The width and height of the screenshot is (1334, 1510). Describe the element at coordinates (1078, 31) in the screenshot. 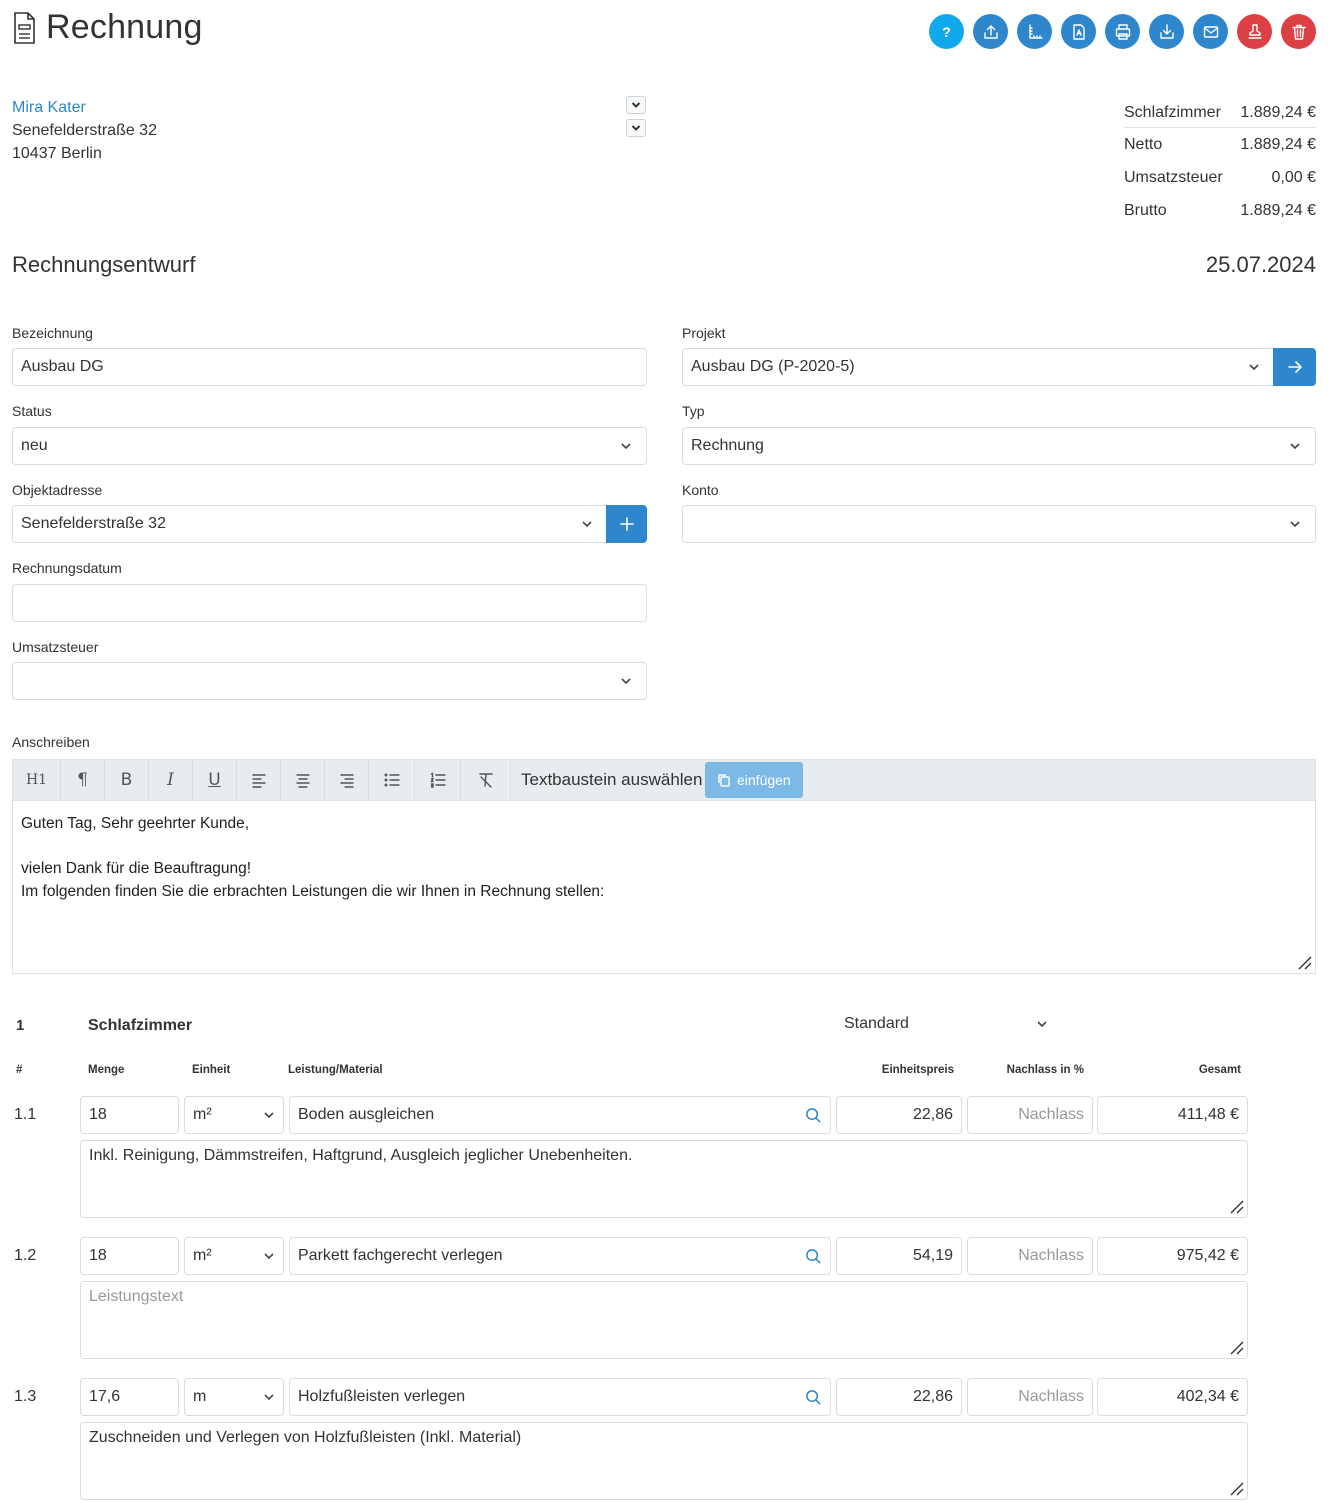

I see `pdf-button` at that location.